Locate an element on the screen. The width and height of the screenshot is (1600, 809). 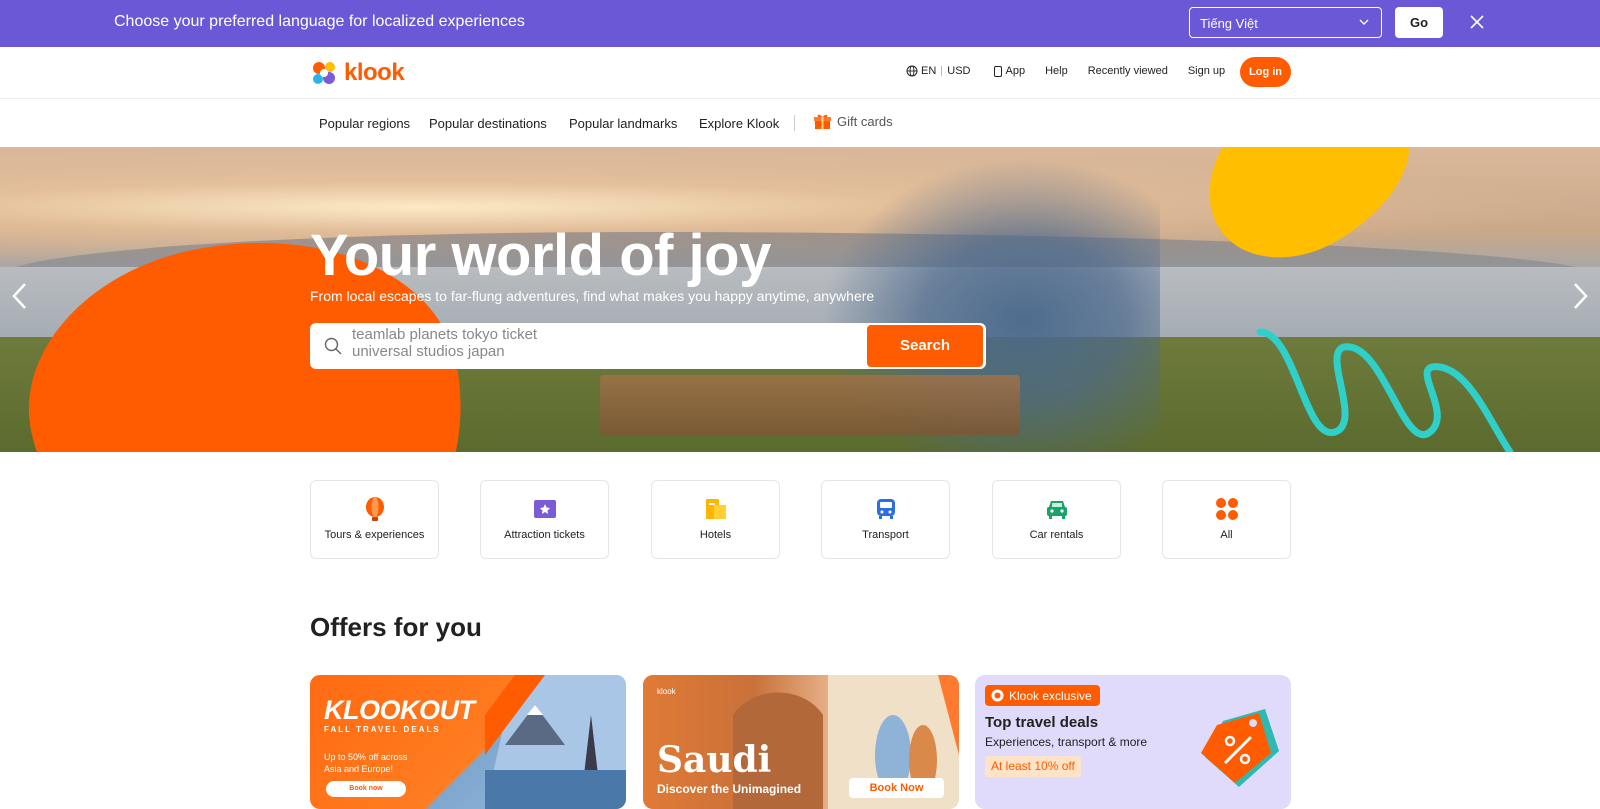
teal-squiggle-shape is located at coordinates (1385, 390).